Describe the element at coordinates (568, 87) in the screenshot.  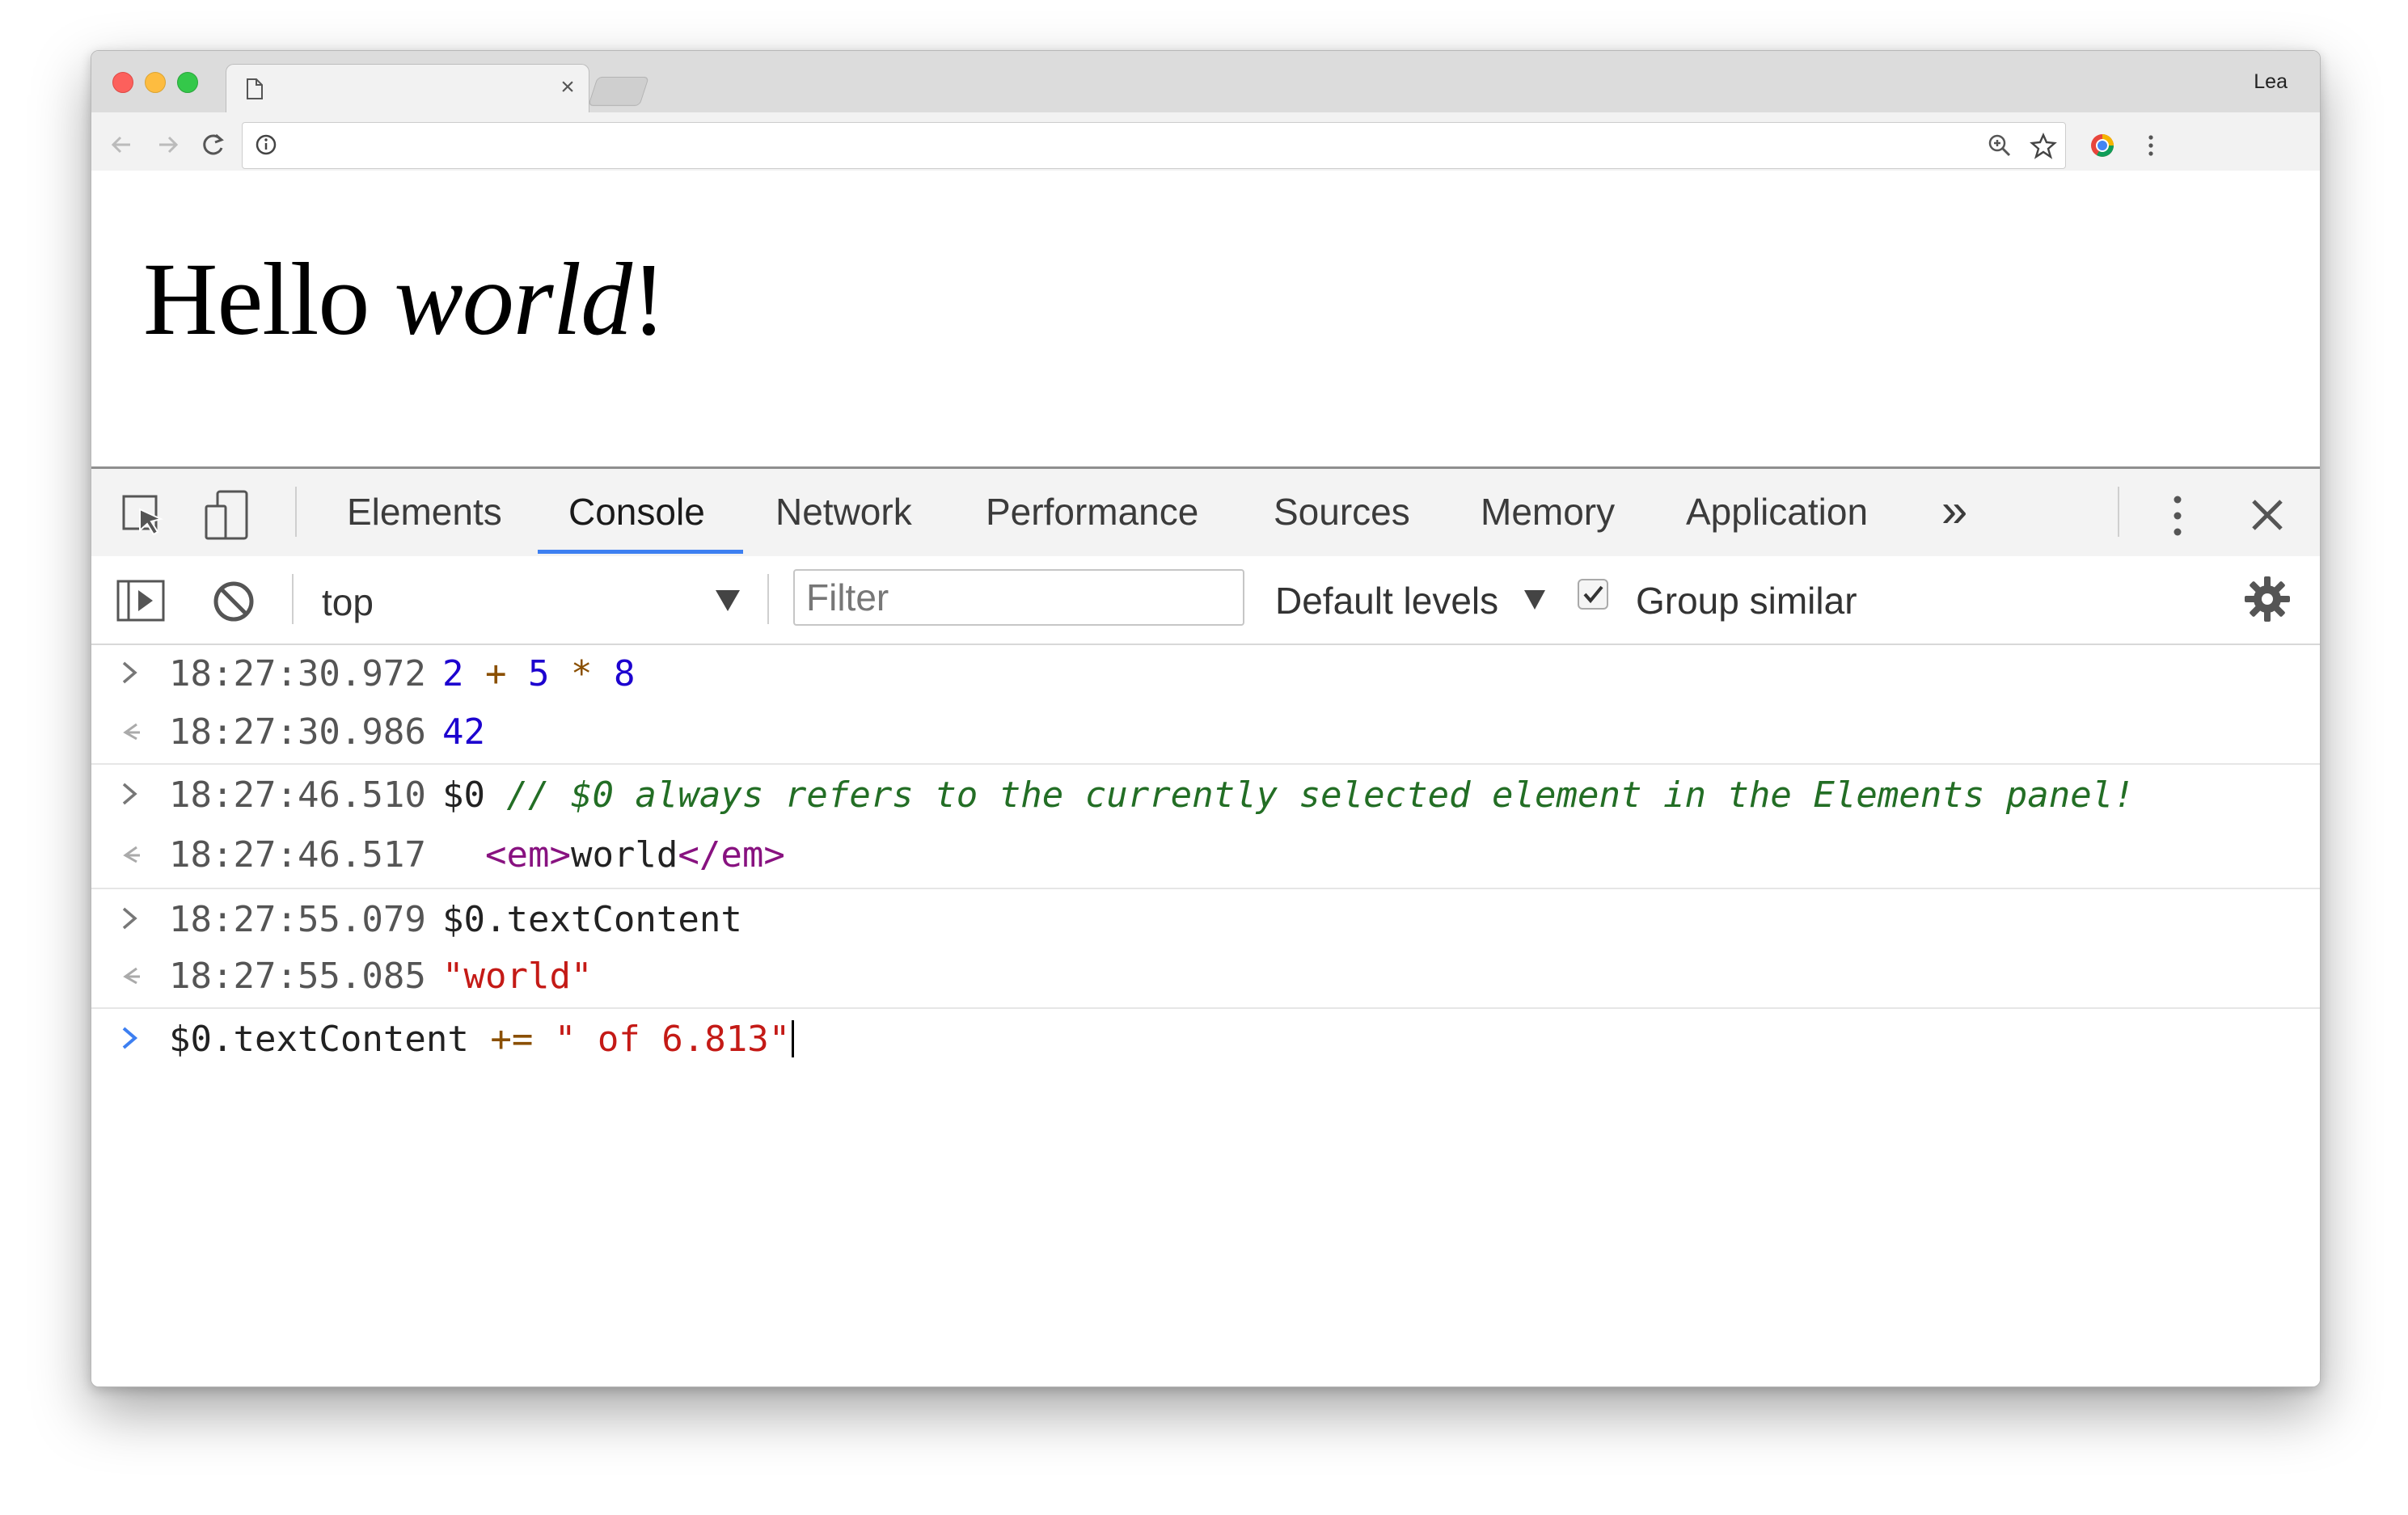
I see `tab-close-icon: ×` at that location.